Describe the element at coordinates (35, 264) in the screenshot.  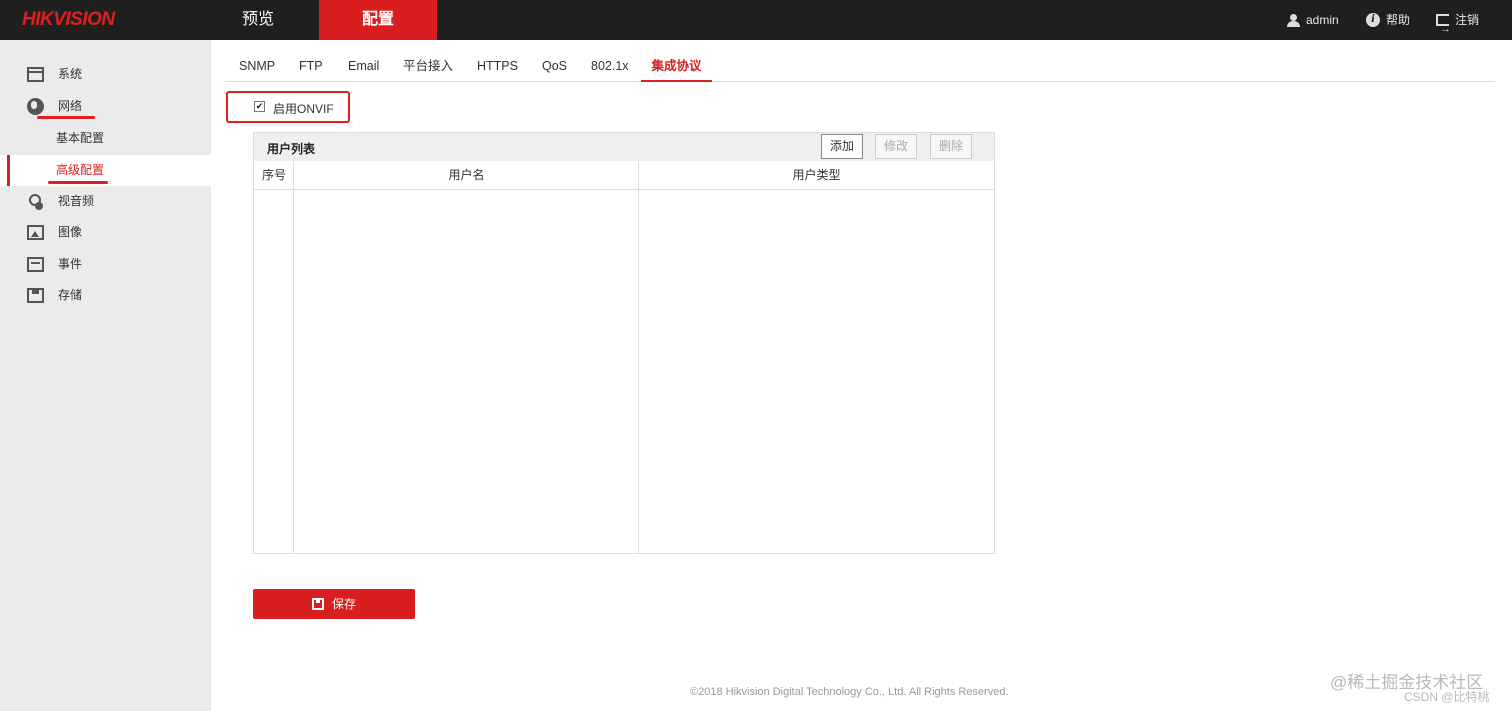
I see `event-icon` at that location.